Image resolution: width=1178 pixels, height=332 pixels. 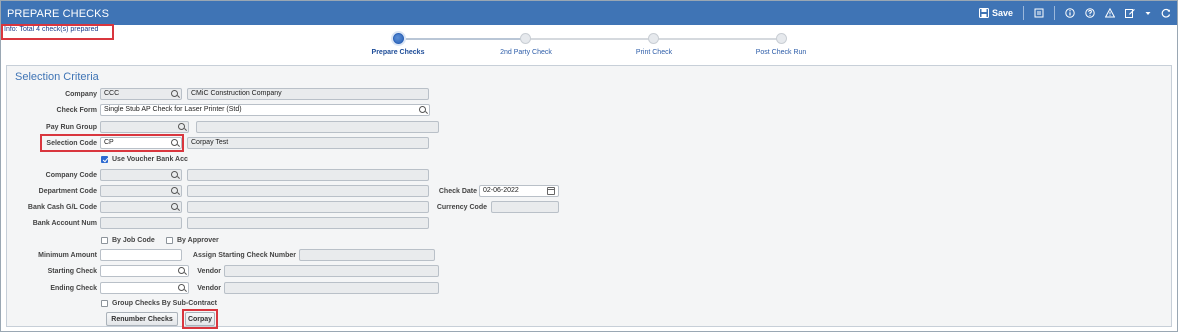 What do you see at coordinates (58, 14) in the screenshot?
I see `page-title: PREPARE CHECKS` at bounding box center [58, 14].